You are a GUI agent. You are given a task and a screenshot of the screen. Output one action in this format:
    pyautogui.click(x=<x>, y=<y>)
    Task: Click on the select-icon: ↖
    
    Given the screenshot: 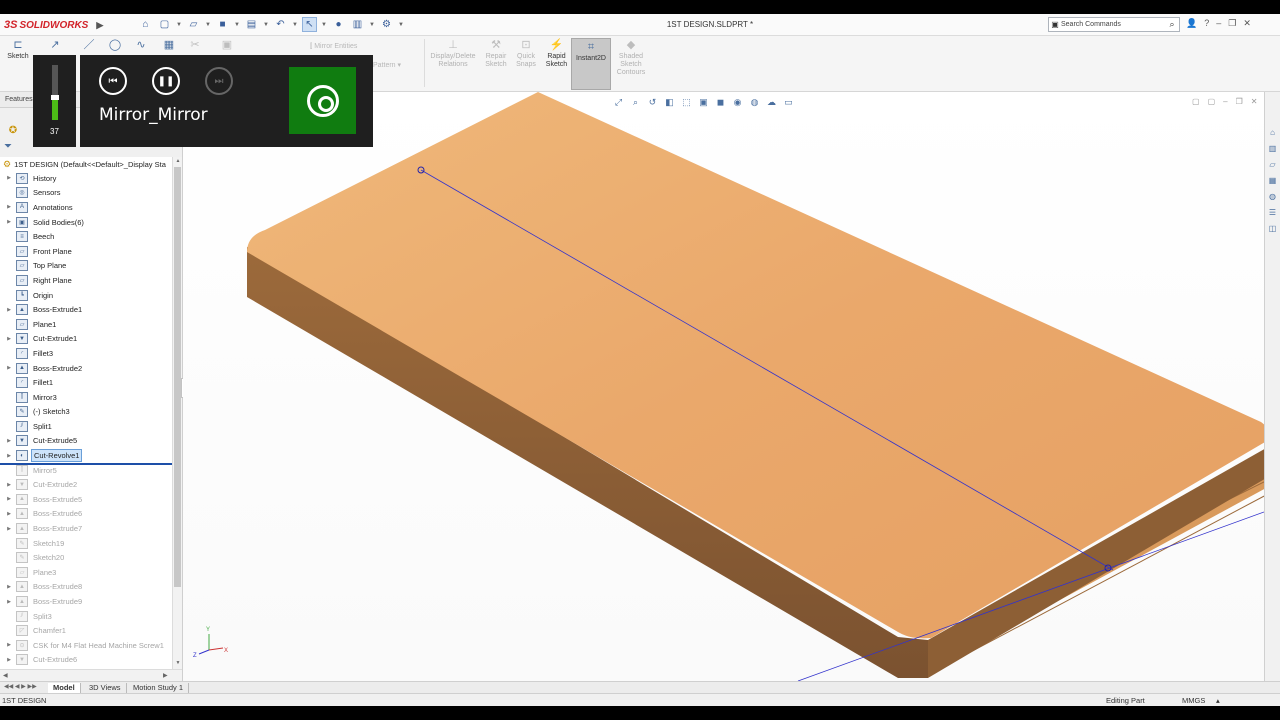 What is the action you would take?
    pyautogui.click(x=309, y=24)
    